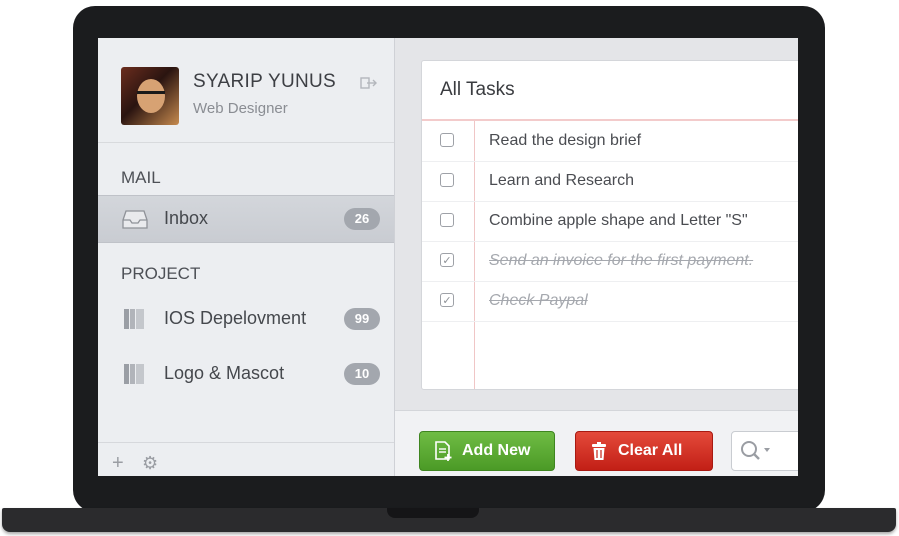 The image size is (899, 536). What do you see at coordinates (161, 273) in the screenshot?
I see `section-label-project: PROJECT` at bounding box center [161, 273].